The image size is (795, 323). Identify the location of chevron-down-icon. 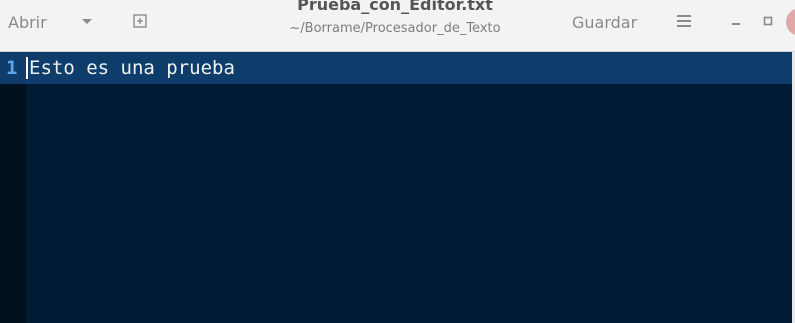
(87, 21).